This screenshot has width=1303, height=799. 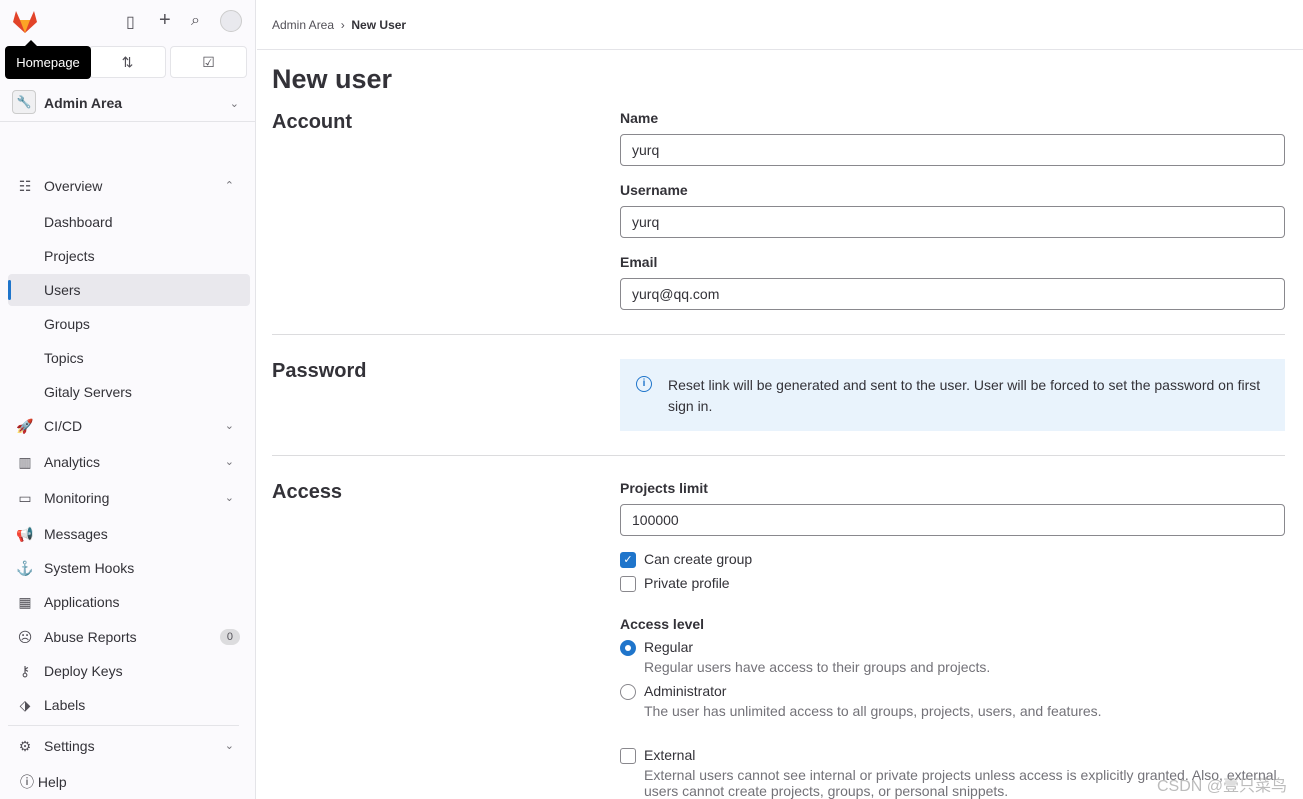 What do you see at coordinates (332, 79) in the screenshot?
I see `page-title: New user` at bounding box center [332, 79].